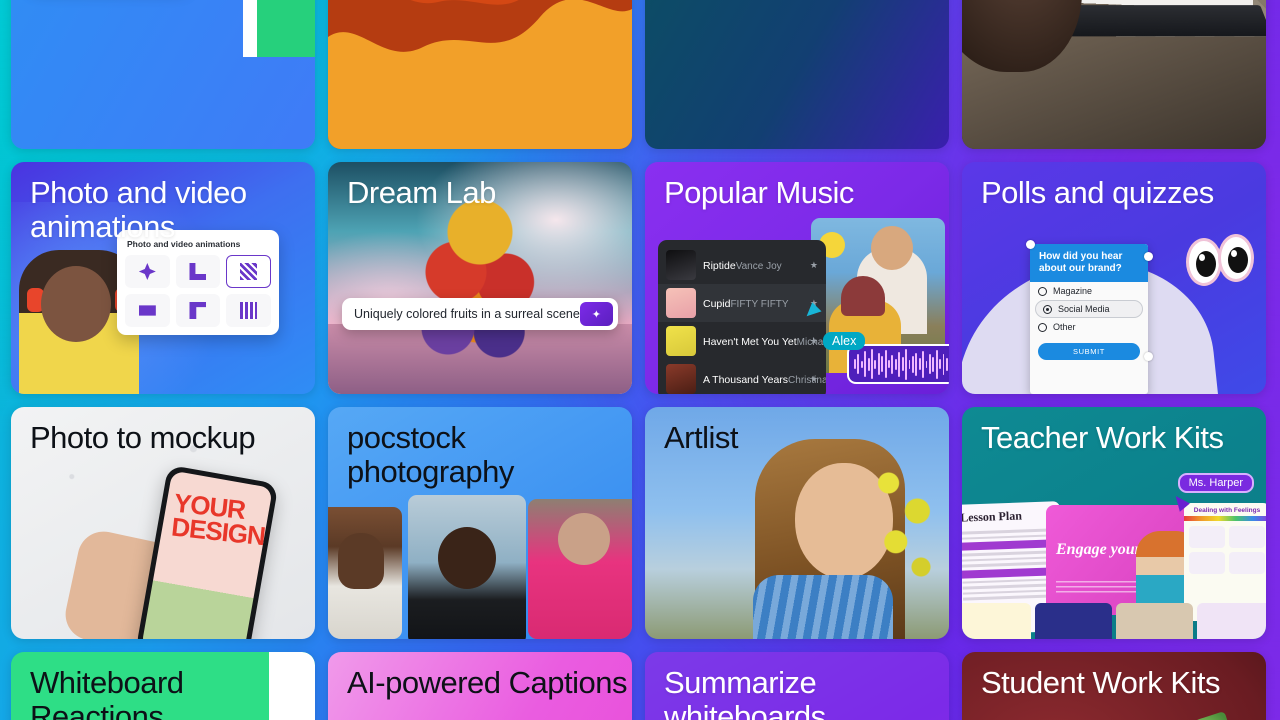 This screenshot has width=1280, height=720. Describe the element at coordinates (1236, 258) in the screenshot. I see `eye-right` at that location.